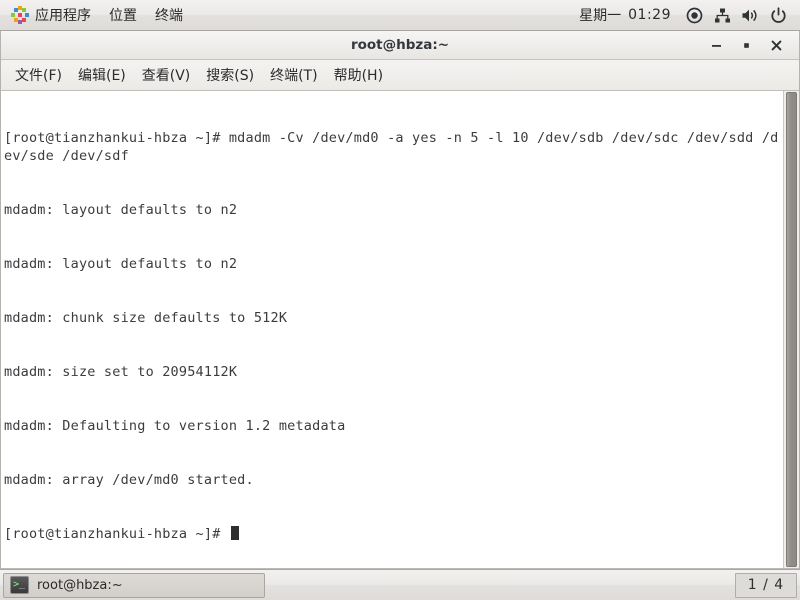 The image size is (800, 600). I want to click on clock-day: 星期一, so click(600, 16).